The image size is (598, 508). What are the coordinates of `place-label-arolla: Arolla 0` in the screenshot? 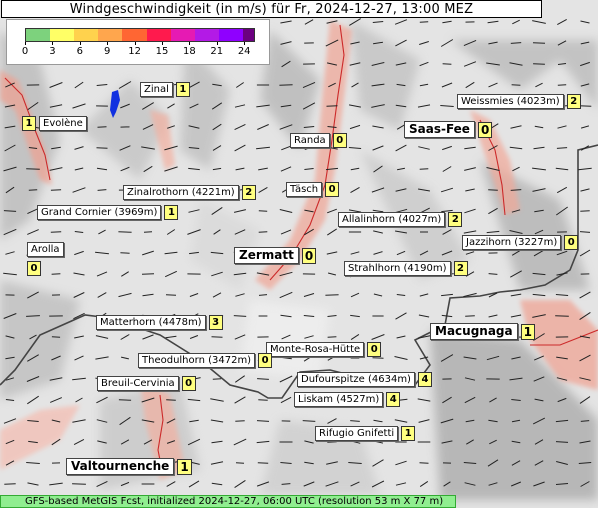 It's located at (45, 259).